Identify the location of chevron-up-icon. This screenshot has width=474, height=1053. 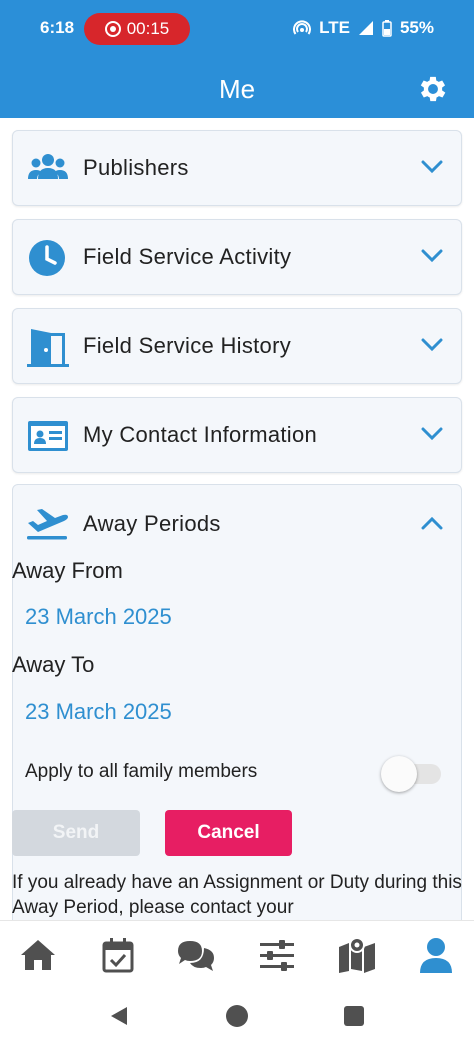
(432, 523).